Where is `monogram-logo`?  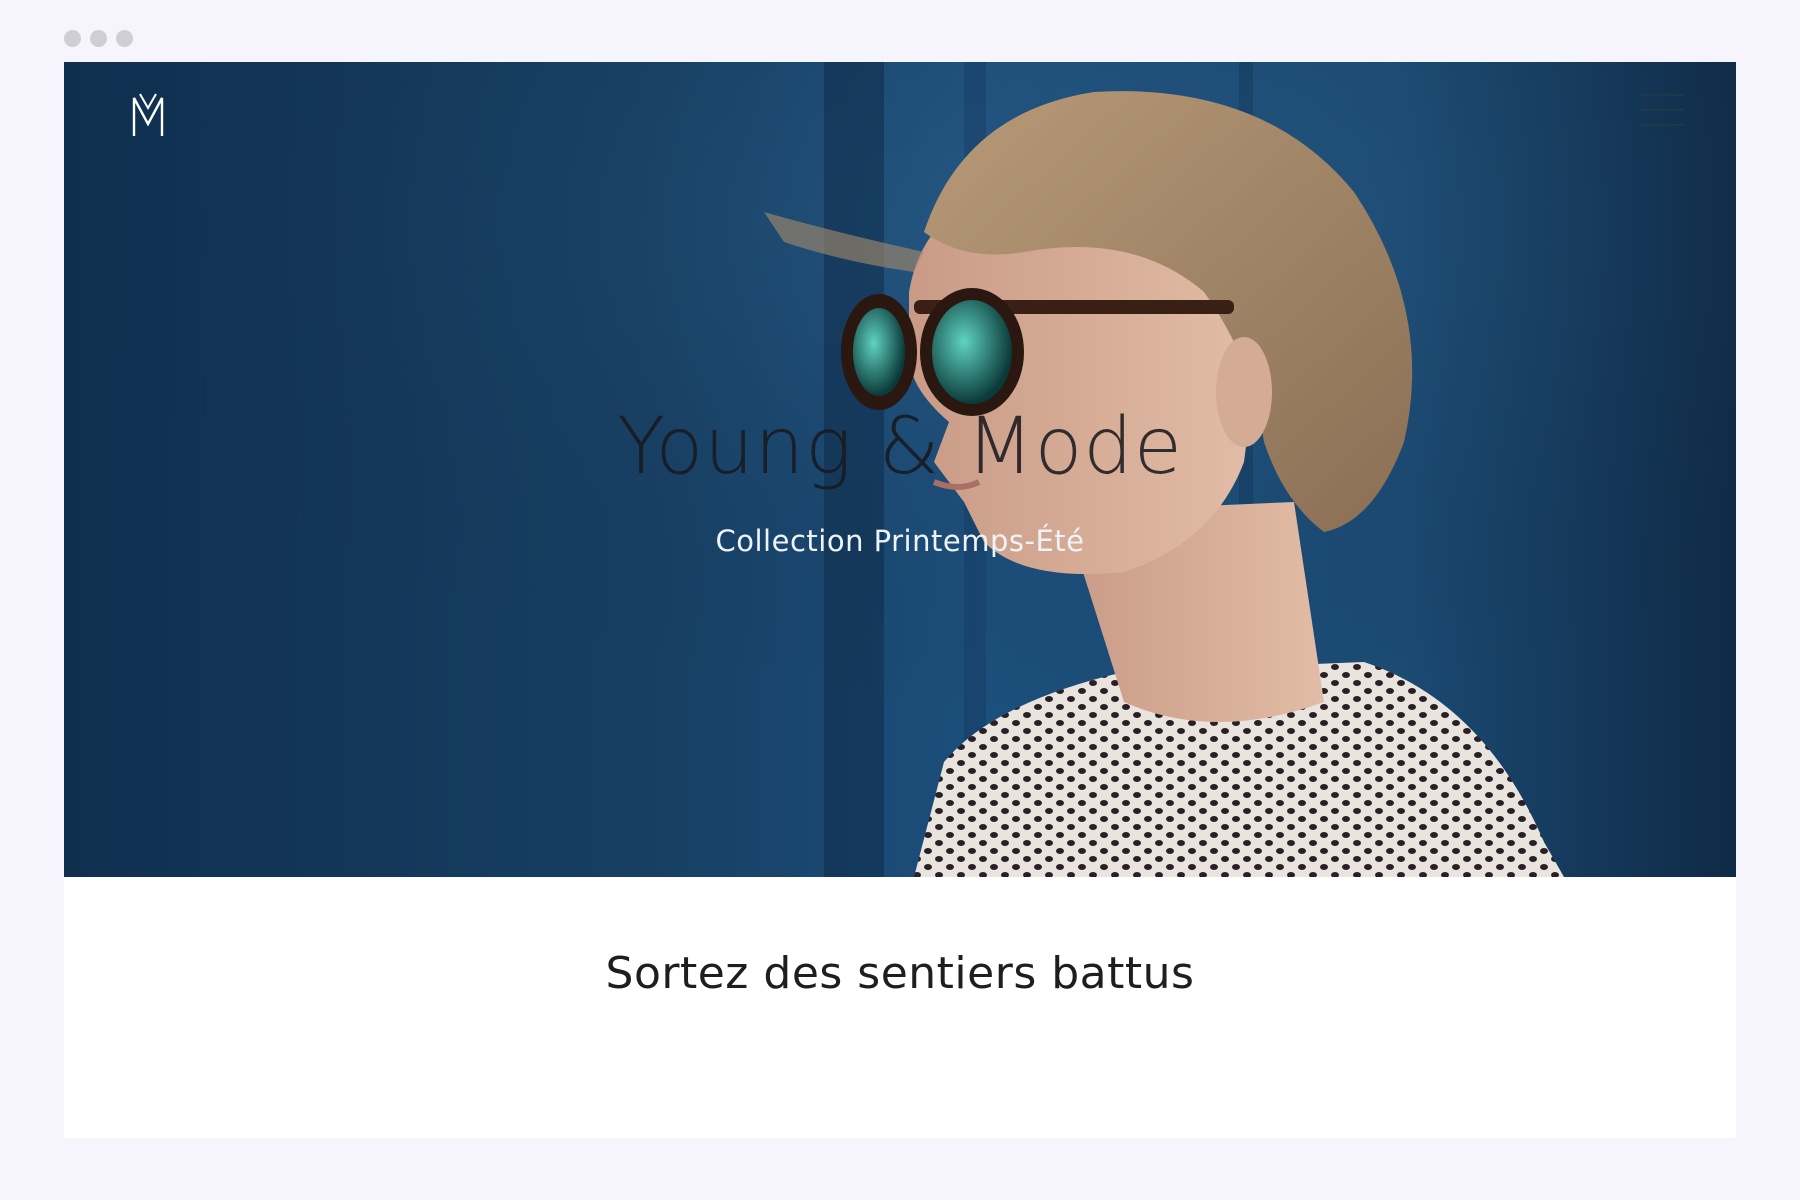
monogram-logo is located at coordinates (148, 114).